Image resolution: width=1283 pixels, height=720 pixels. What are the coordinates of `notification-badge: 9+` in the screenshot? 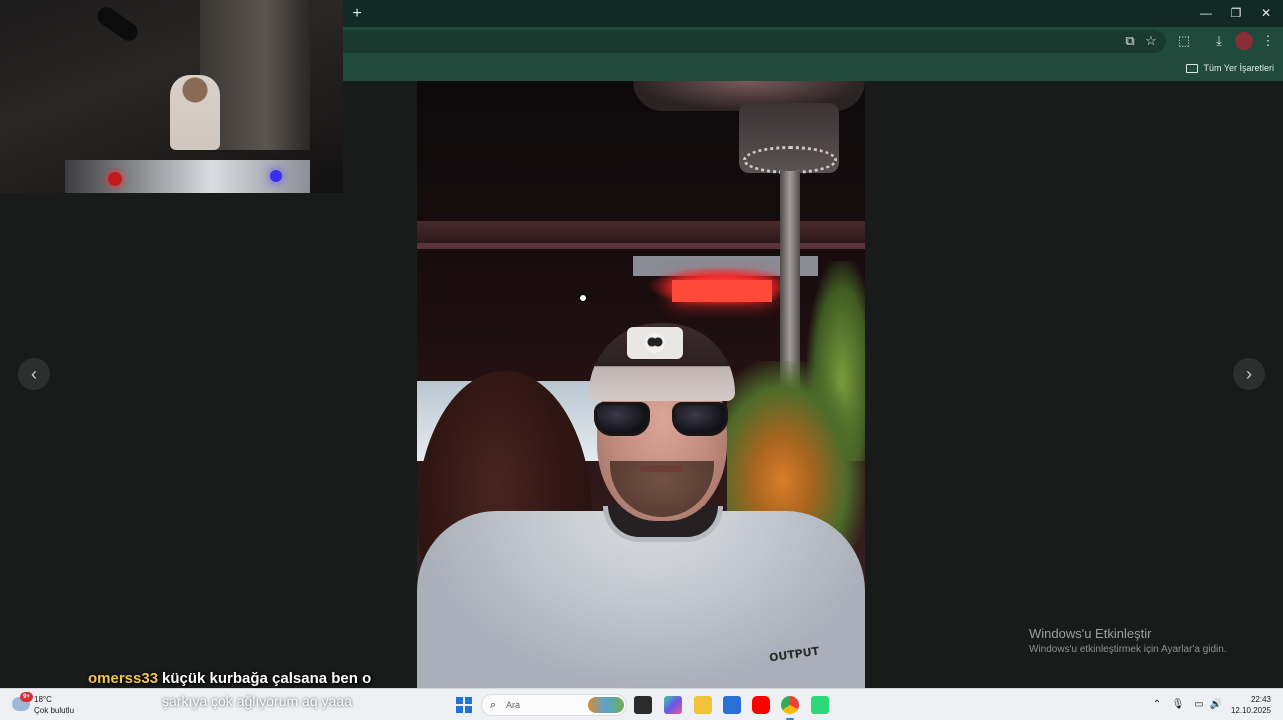 It's located at (26, 697).